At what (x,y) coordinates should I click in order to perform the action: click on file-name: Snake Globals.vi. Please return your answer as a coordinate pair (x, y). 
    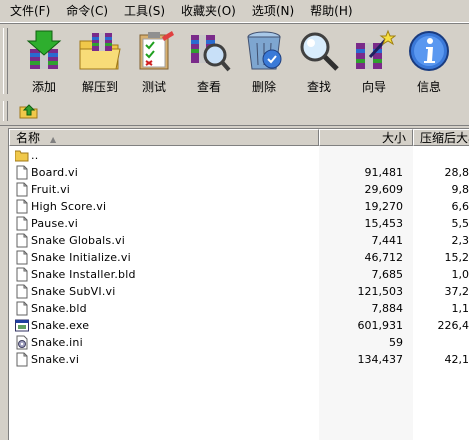
    Looking at the image, I should click on (78, 240).